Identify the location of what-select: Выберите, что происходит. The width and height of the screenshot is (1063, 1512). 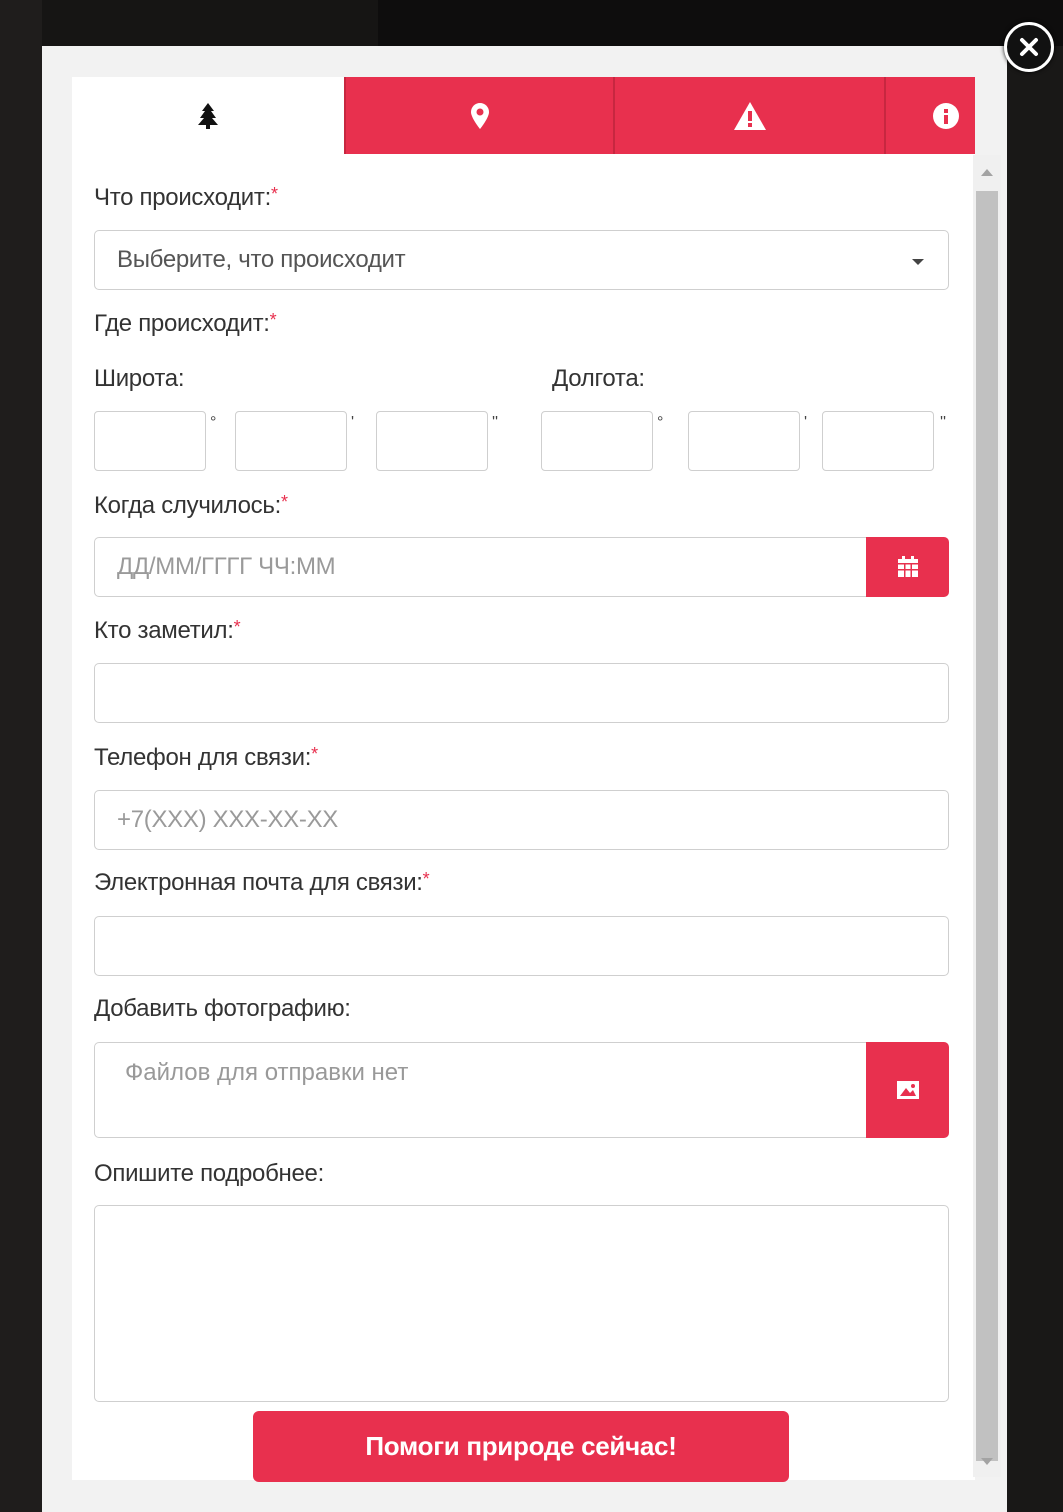
(521, 260).